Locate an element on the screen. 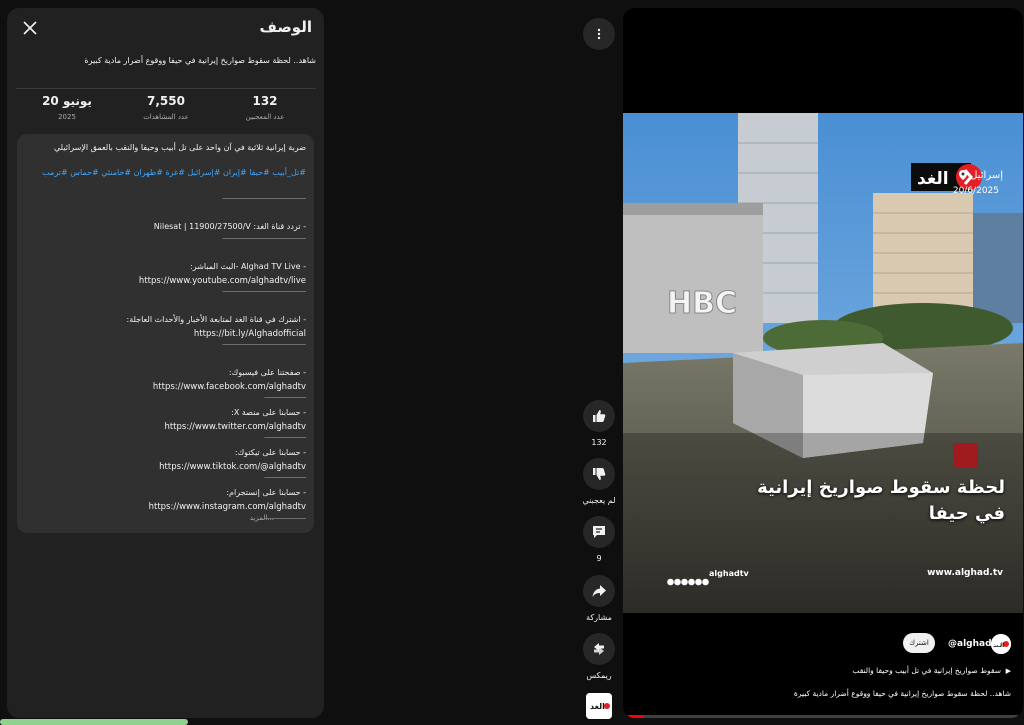 This screenshot has height=725, width=1024. alghad-logo-icon: الغد is located at coordinates (599, 706).